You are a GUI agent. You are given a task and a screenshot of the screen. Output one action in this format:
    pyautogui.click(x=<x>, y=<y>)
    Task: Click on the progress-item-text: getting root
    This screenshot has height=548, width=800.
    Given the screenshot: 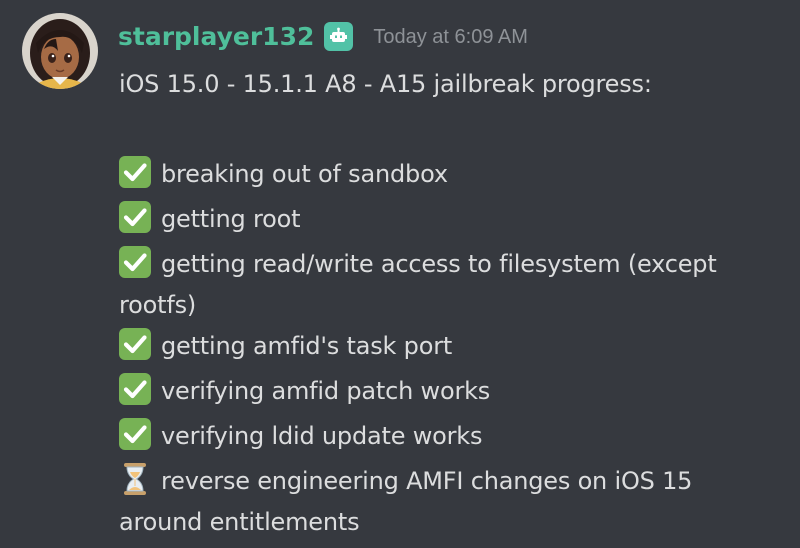 What is the action you would take?
    pyautogui.click(x=231, y=219)
    